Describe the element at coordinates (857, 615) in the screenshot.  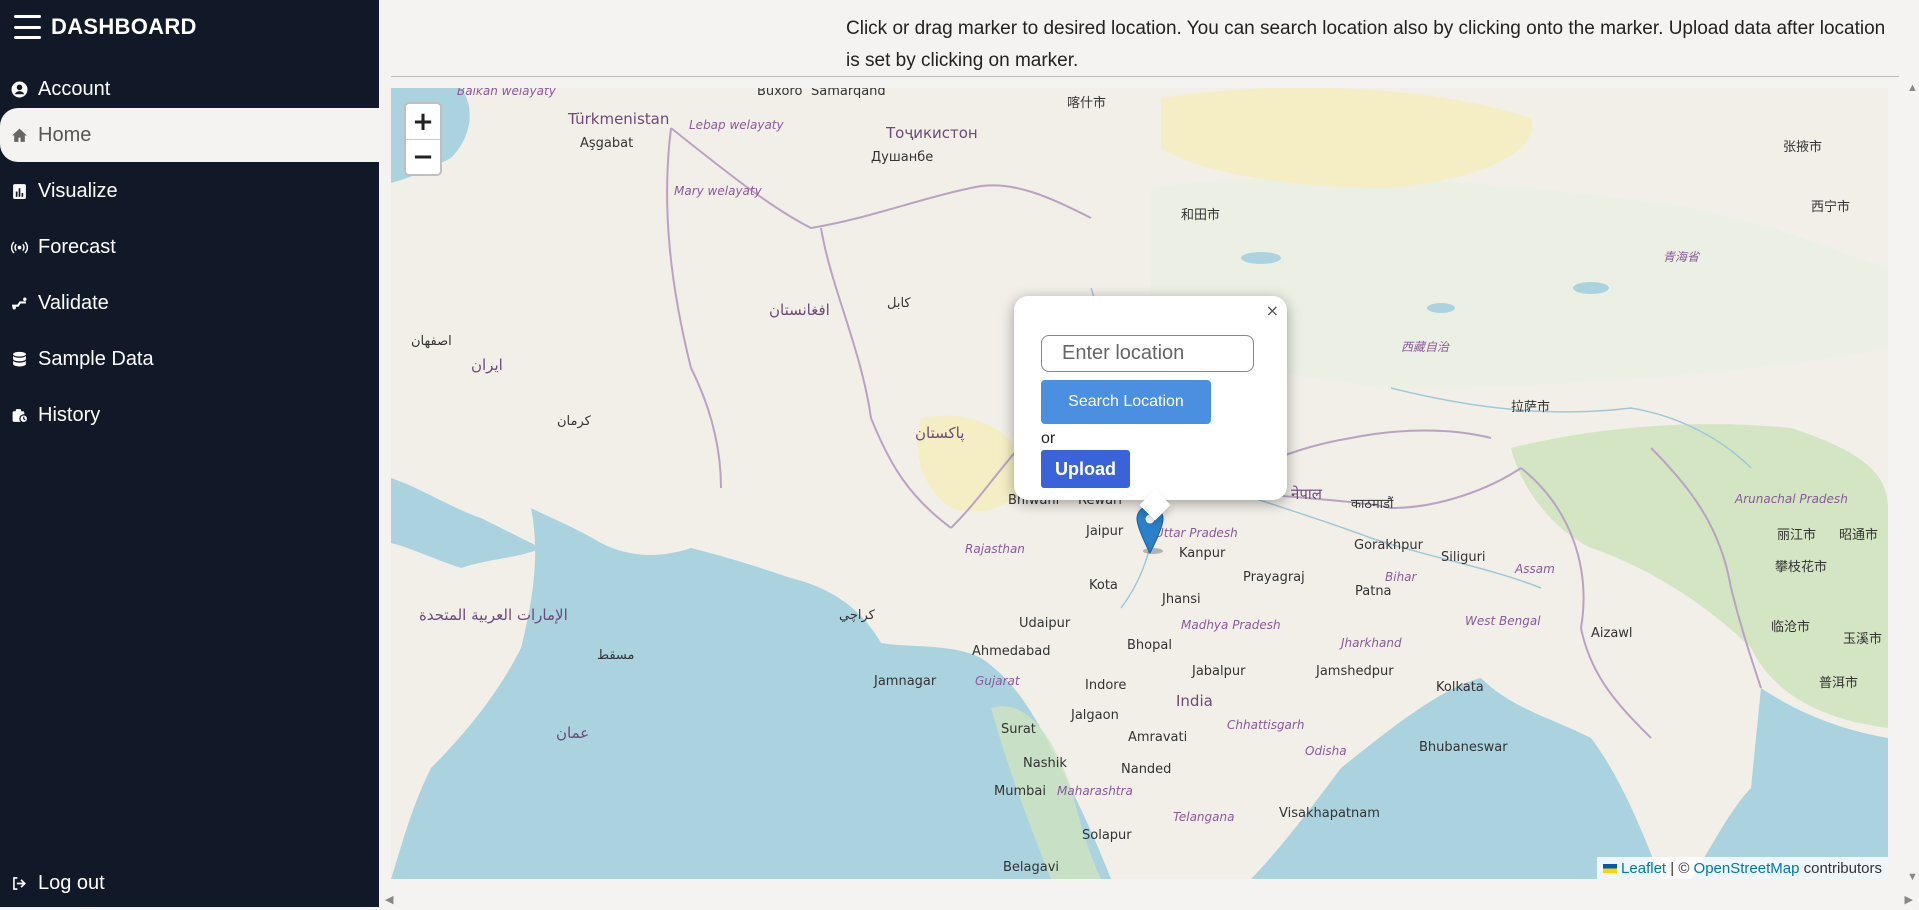
I see `map-label: كراچي` at that location.